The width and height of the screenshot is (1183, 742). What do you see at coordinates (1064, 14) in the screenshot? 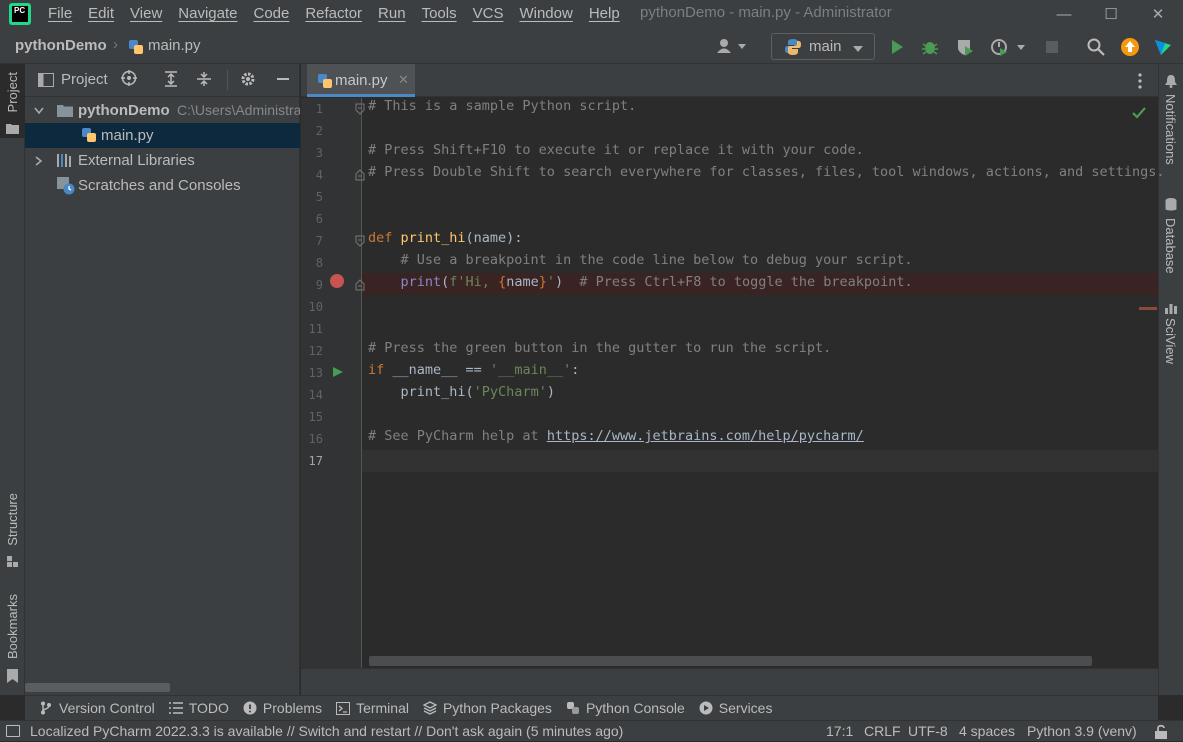
I see `minimize-button: —` at bounding box center [1064, 14].